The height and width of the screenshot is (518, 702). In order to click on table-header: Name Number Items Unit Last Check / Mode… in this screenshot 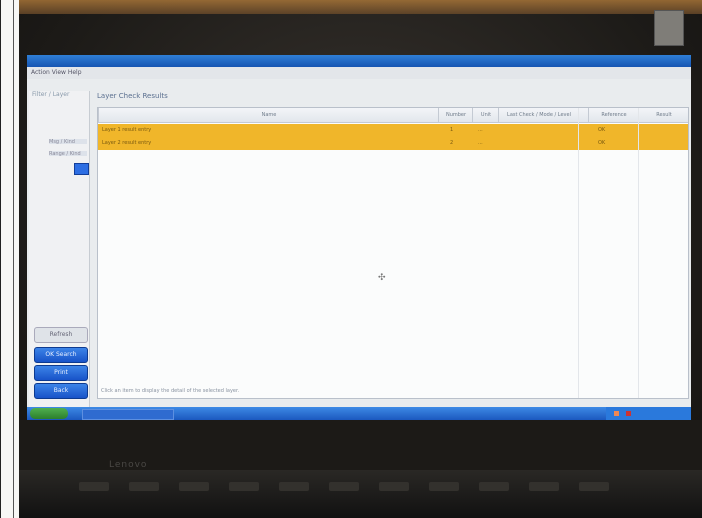, I will do `click(393, 115)`.